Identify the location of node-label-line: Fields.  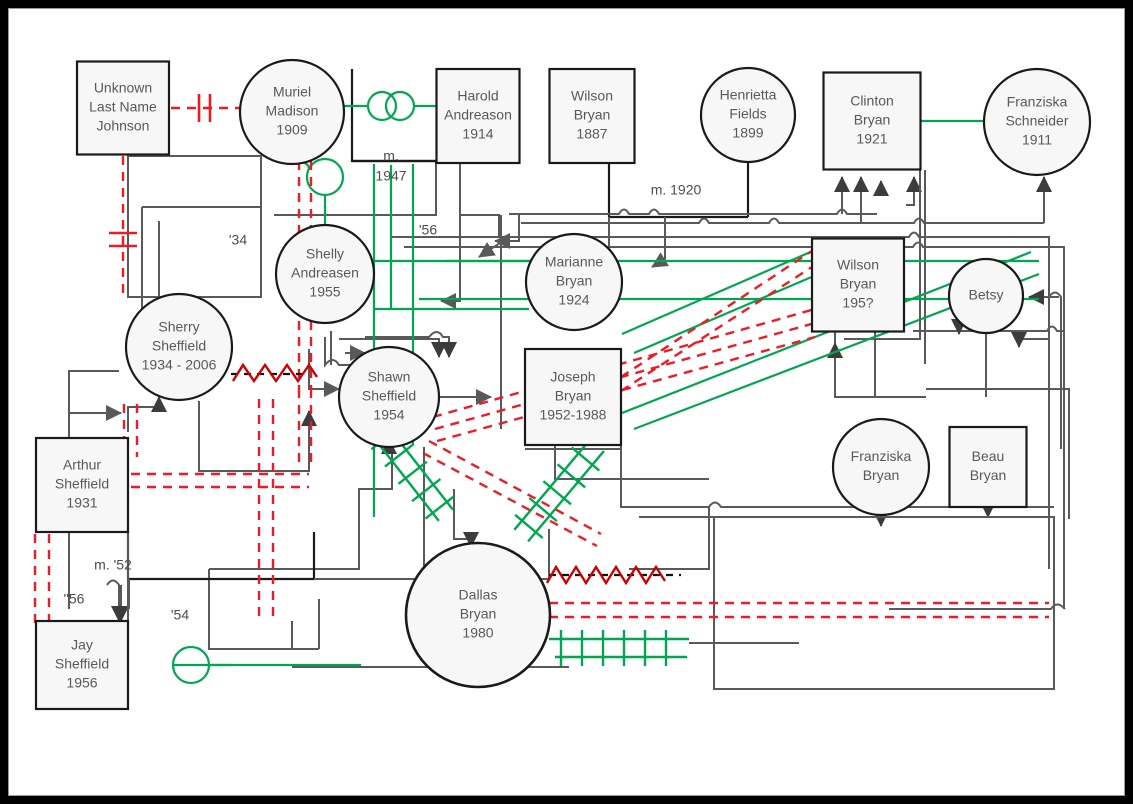
(747, 114).